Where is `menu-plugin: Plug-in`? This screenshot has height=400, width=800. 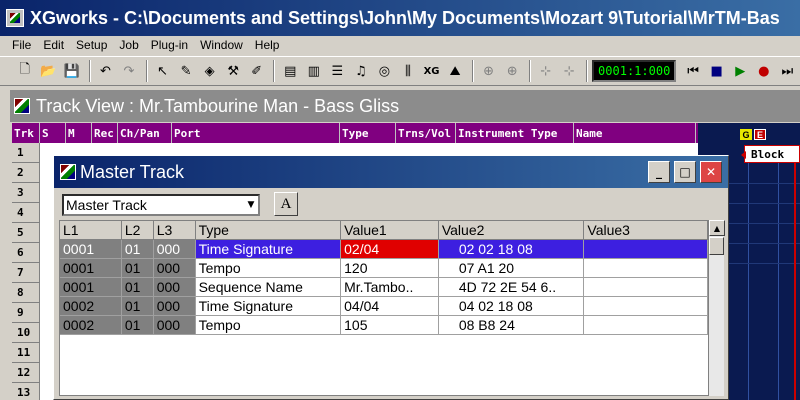
menu-plugin: Plug-in is located at coordinates (169, 45).